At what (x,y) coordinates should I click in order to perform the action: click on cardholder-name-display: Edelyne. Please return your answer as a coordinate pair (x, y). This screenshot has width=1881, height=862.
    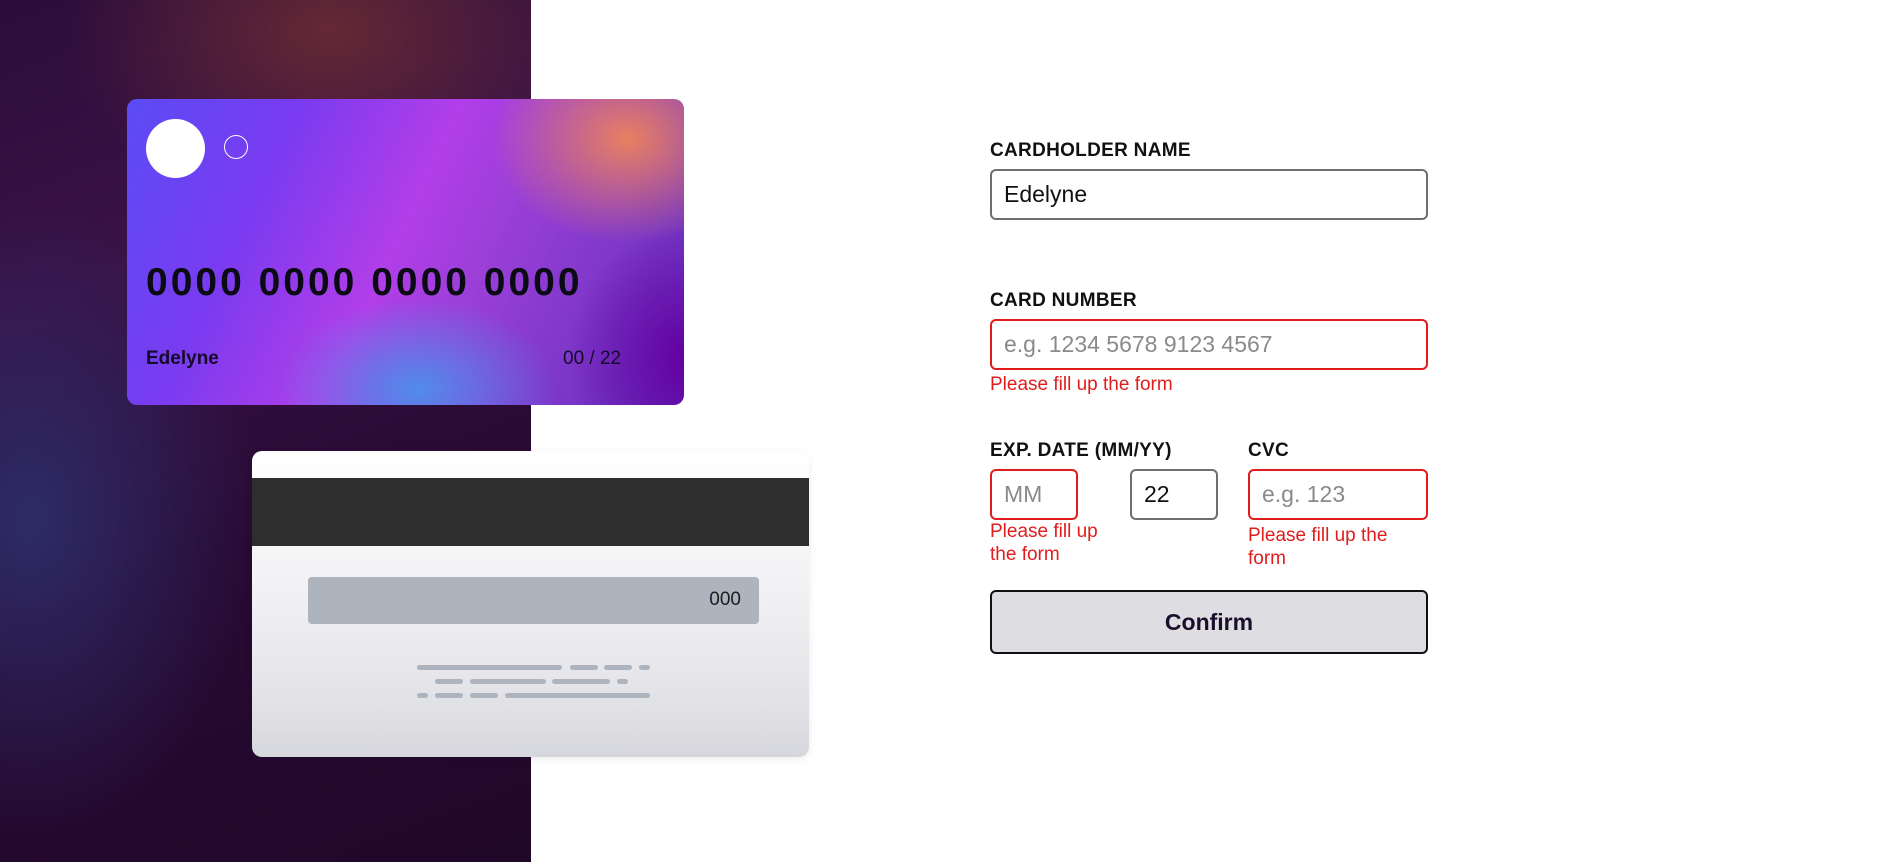
    Looking at the image, I should click on (182, 358).